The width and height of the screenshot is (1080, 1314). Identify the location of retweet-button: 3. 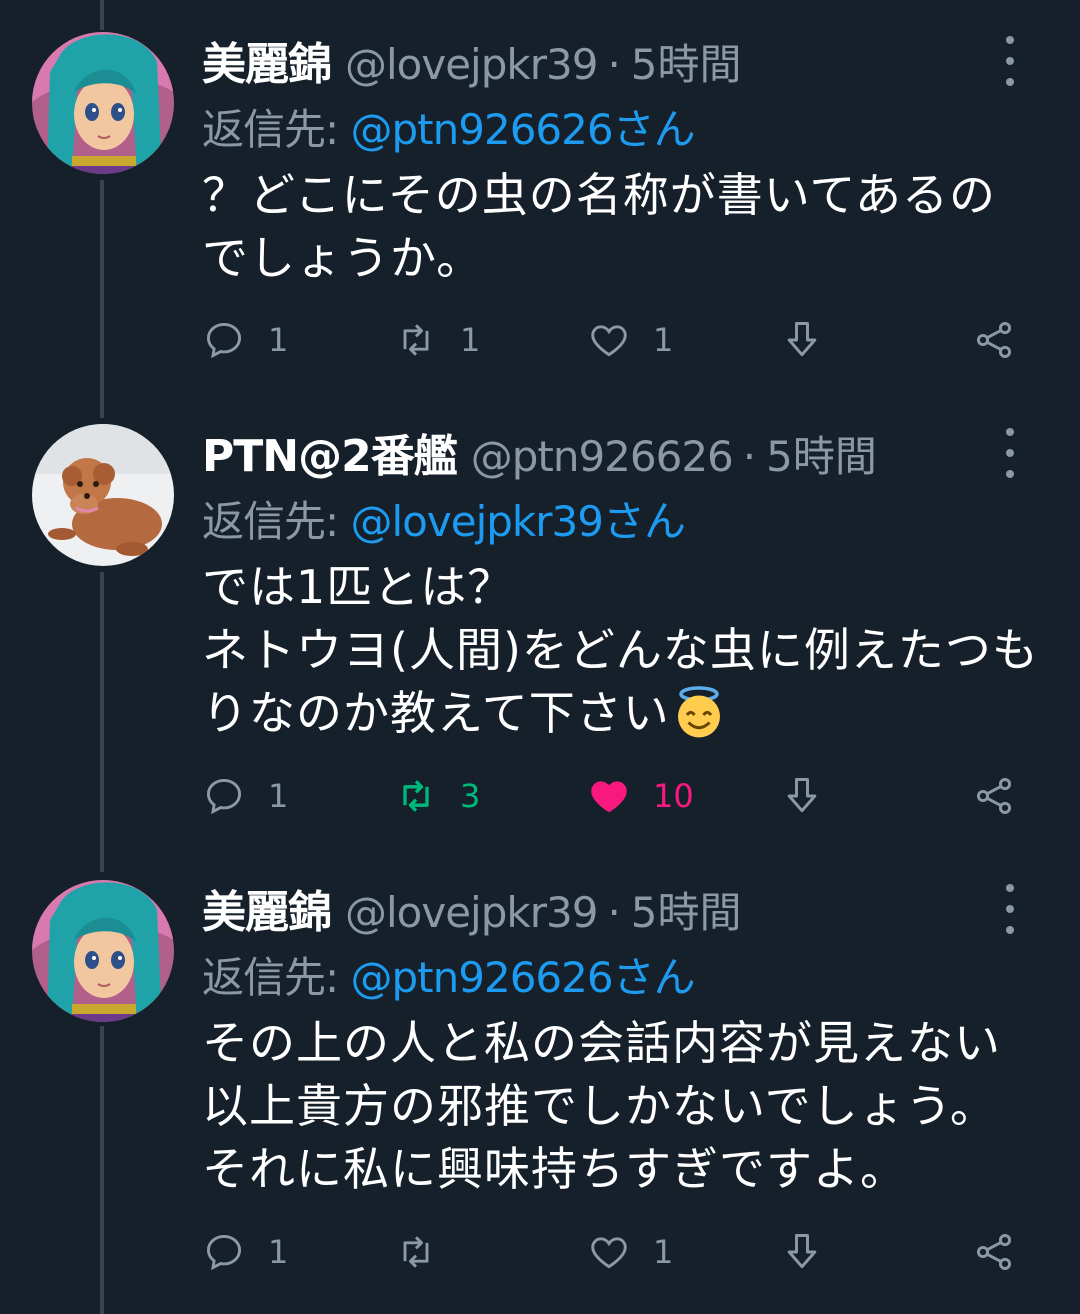
(437, 796).